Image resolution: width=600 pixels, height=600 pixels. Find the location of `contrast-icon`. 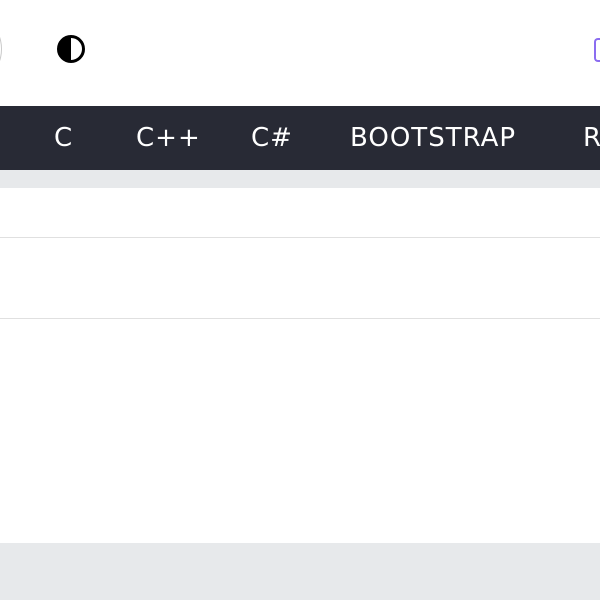

contrast-icon is located at coordinates (71, 49).